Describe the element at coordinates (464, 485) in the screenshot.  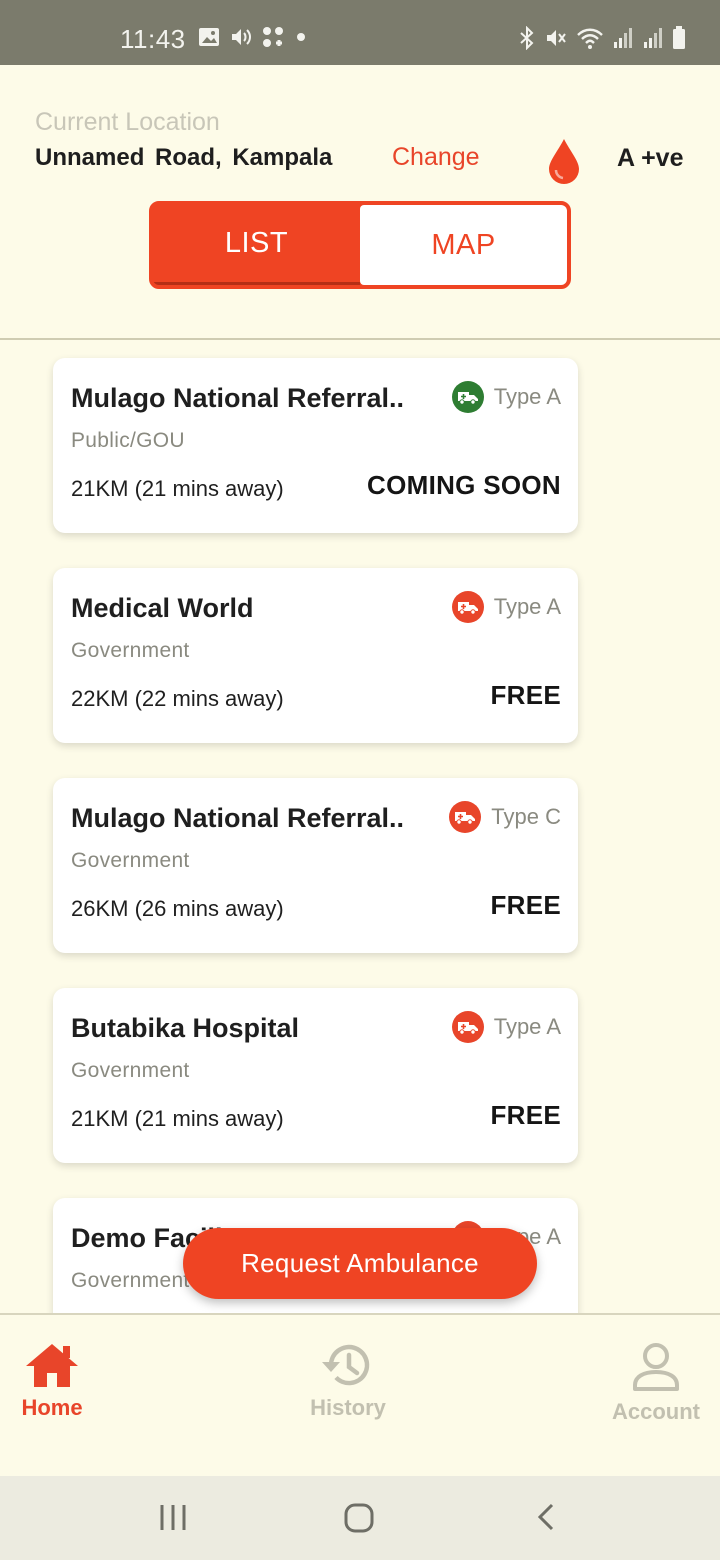
I see `facility-price: COMING SOON` at that location.